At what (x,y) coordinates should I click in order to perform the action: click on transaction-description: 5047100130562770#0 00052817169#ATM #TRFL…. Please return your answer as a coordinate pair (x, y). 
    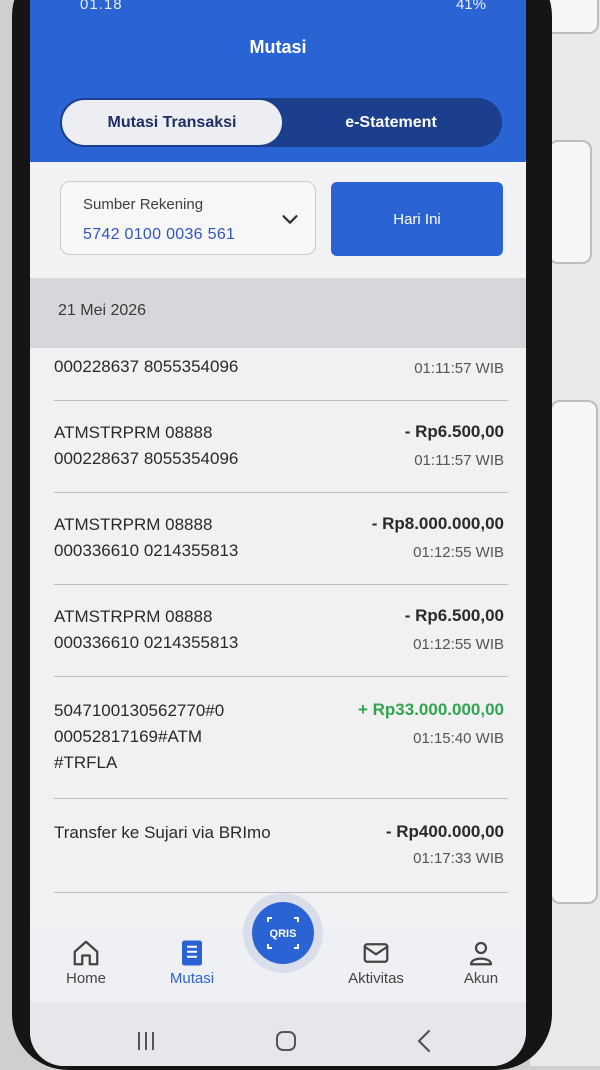
    Looking at the image, I should click on (139, 737).